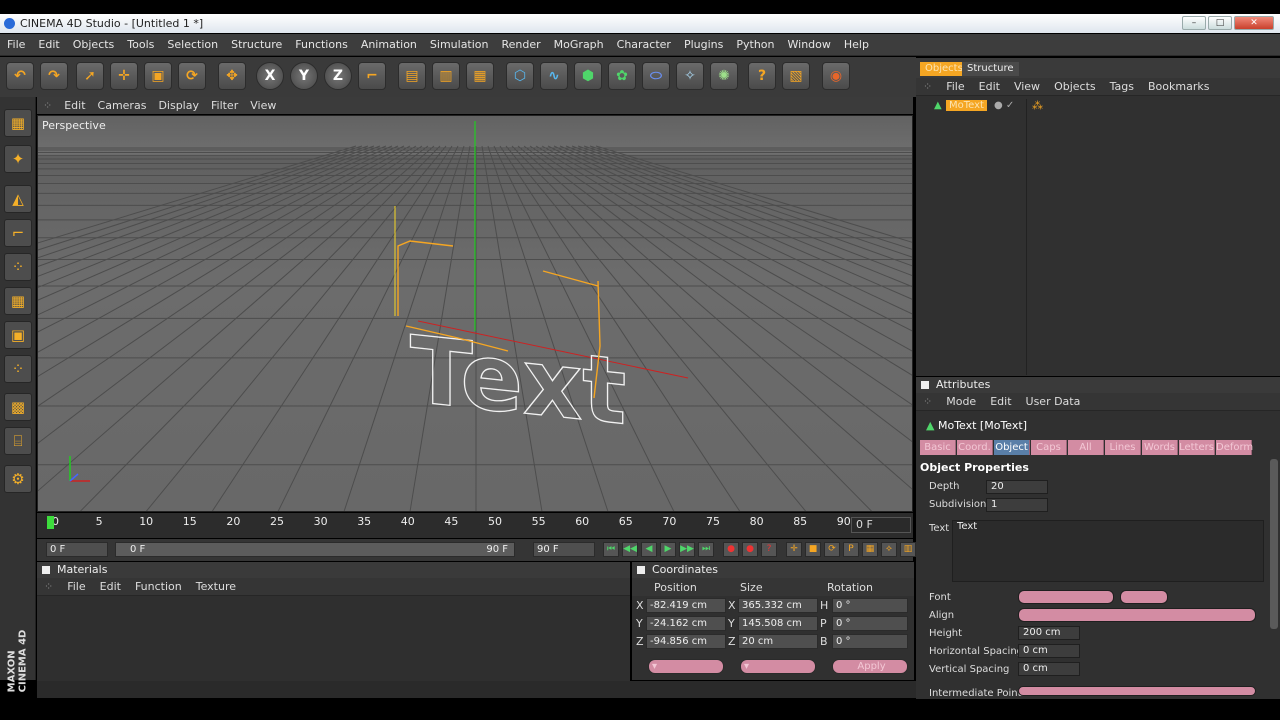 Image resolution: width=1280 pixels, height=720 pixels. What do you see at coordinates (870, 666) in the screenshot?
I see `apply-button: Apply` at bounding box center [870, 666].